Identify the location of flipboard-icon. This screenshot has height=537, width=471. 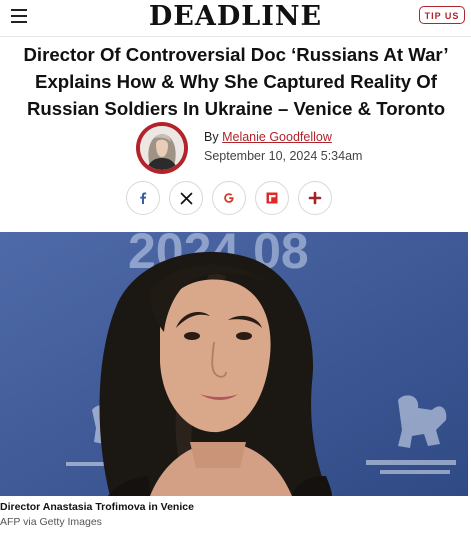
(272, 198).